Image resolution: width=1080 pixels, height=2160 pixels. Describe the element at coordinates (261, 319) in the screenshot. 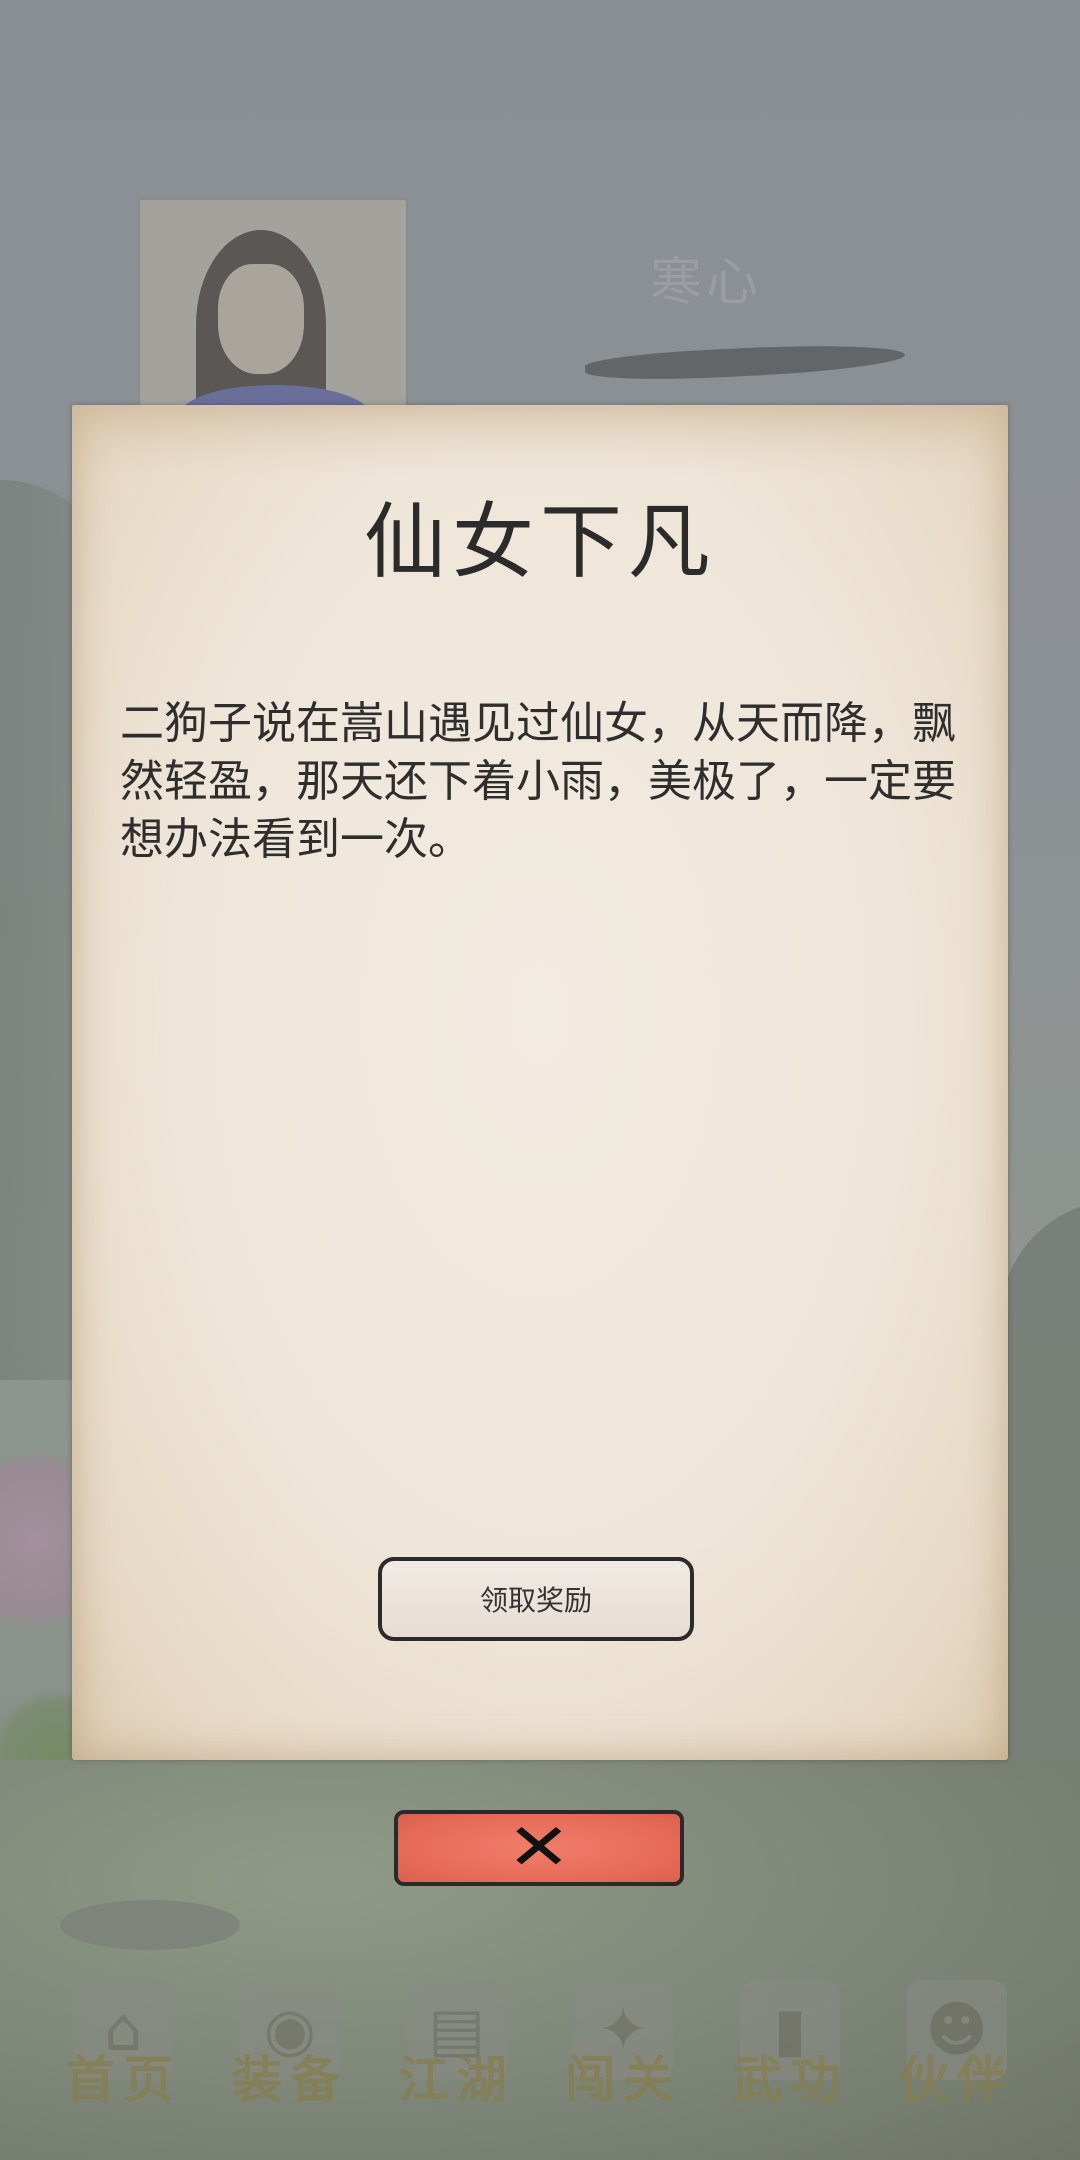

I see `portrait-face` at that location.